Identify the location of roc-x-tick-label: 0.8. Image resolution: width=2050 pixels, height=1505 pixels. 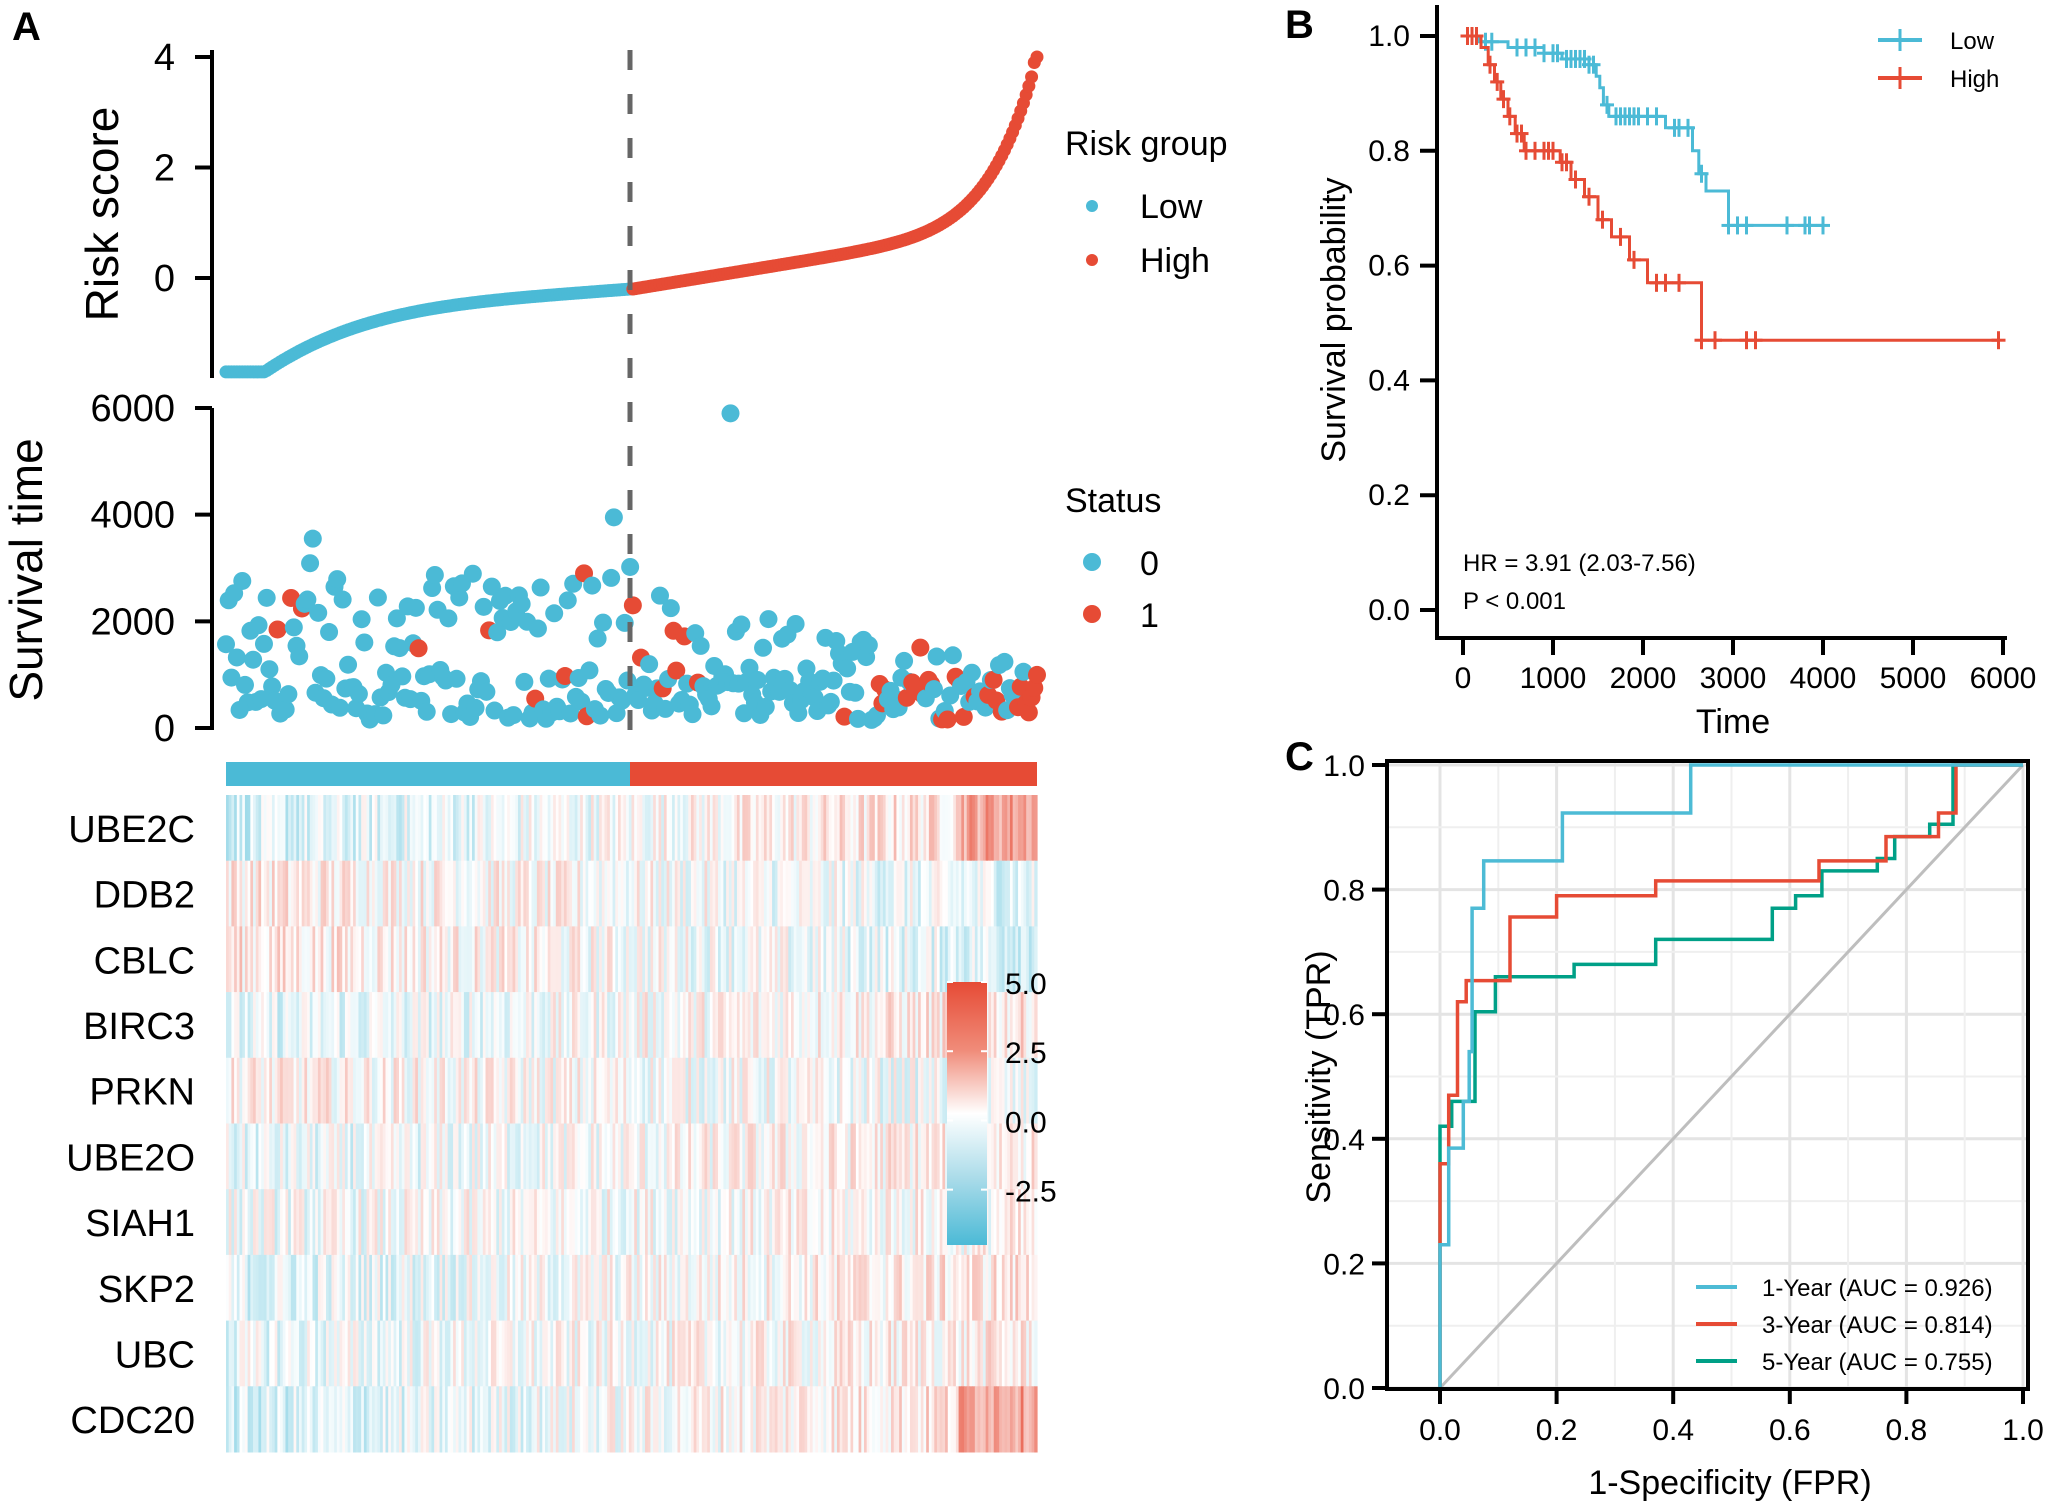
(1907, 1430).